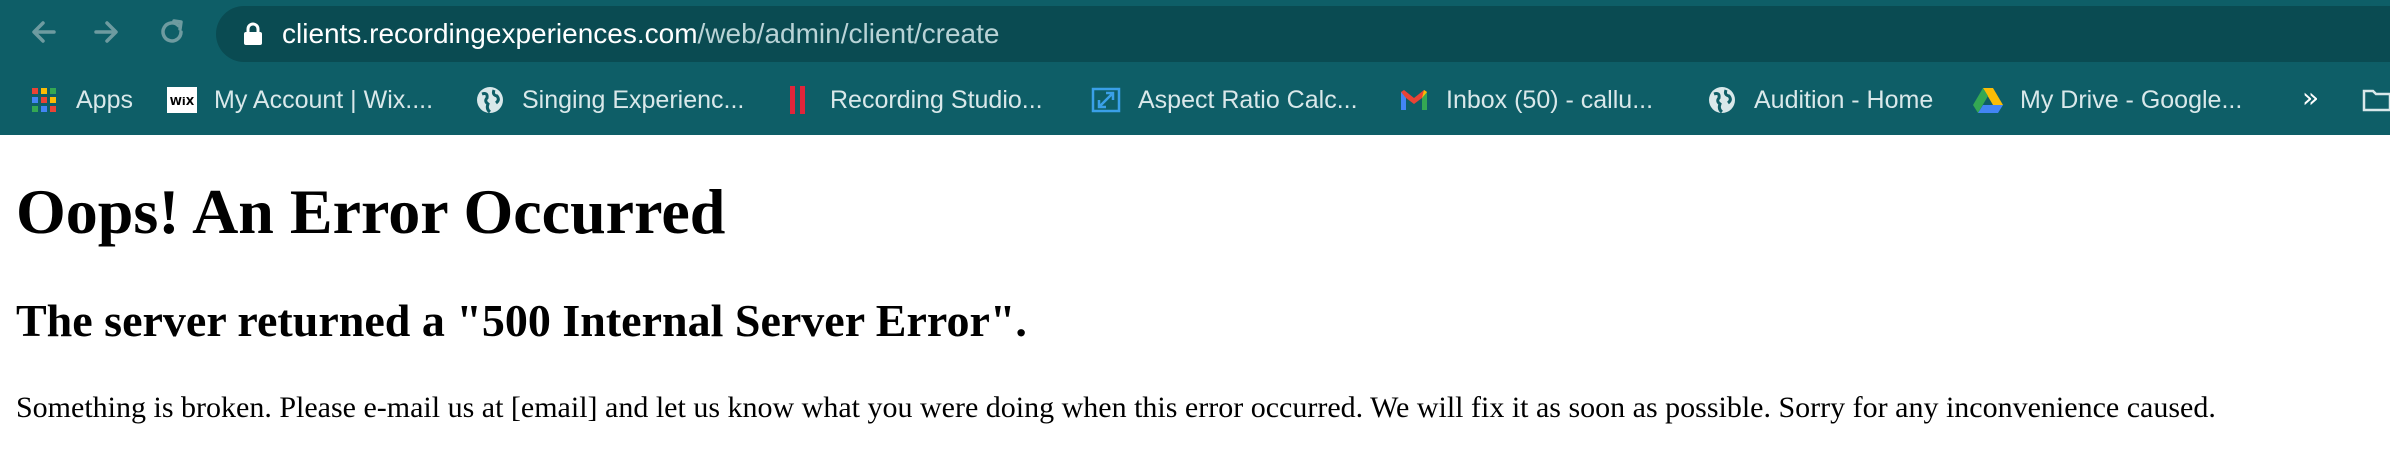  What do you see at coordinates (44, 100) in the screenshot?
I see `apps-grid-icon` at bounding box center [44, 100].